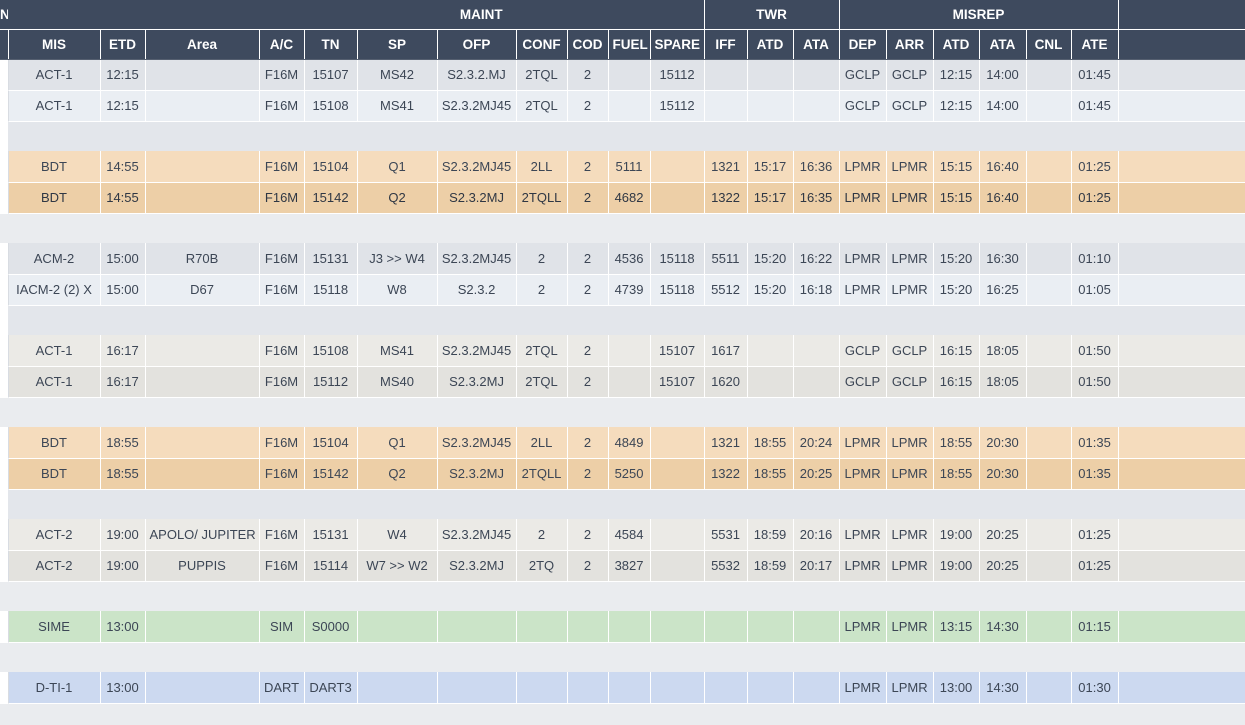  Describe the element at coordinates (331, 290) in the screenshot. I see `cell-tn: 15118` at that location.